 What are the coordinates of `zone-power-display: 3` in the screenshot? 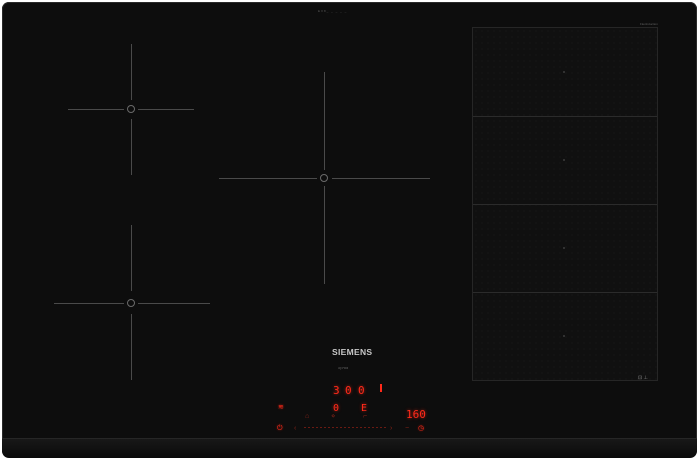 It's located at (336, 390).